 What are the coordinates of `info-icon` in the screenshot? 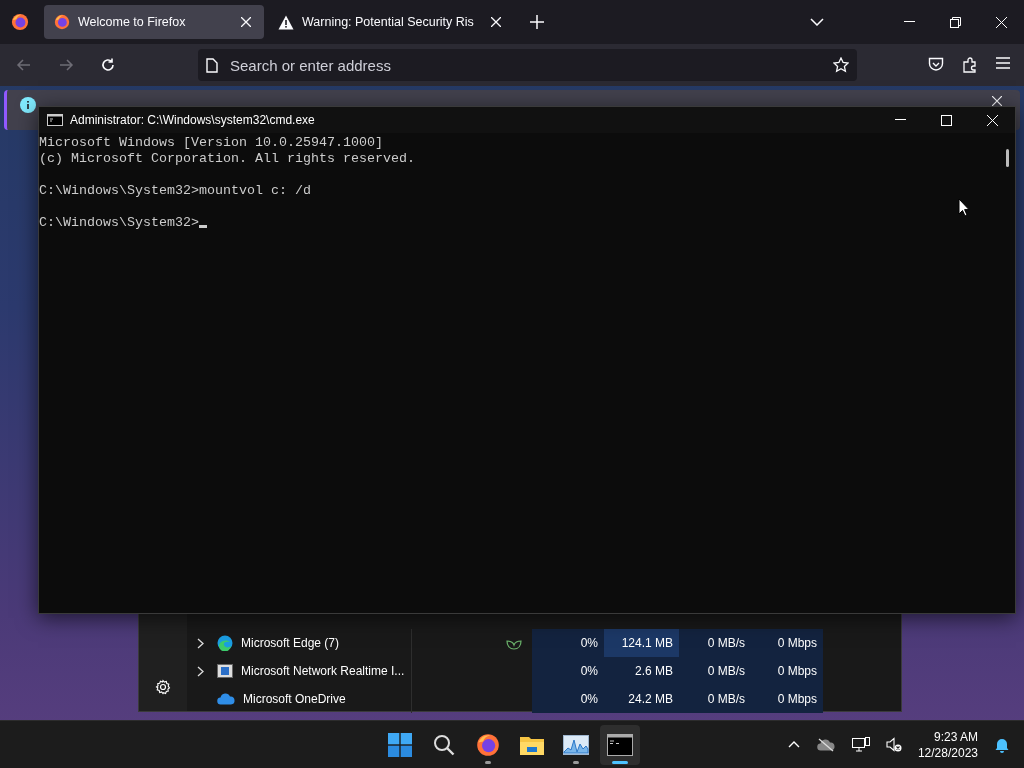 It's located at (28, 105).